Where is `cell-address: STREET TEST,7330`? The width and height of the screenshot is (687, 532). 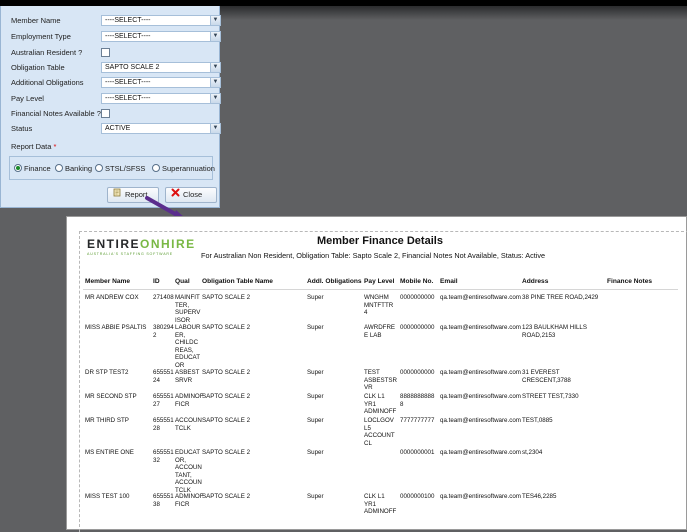
cell-address: STREET TEST,7330 is located at coordinates (550, 396).